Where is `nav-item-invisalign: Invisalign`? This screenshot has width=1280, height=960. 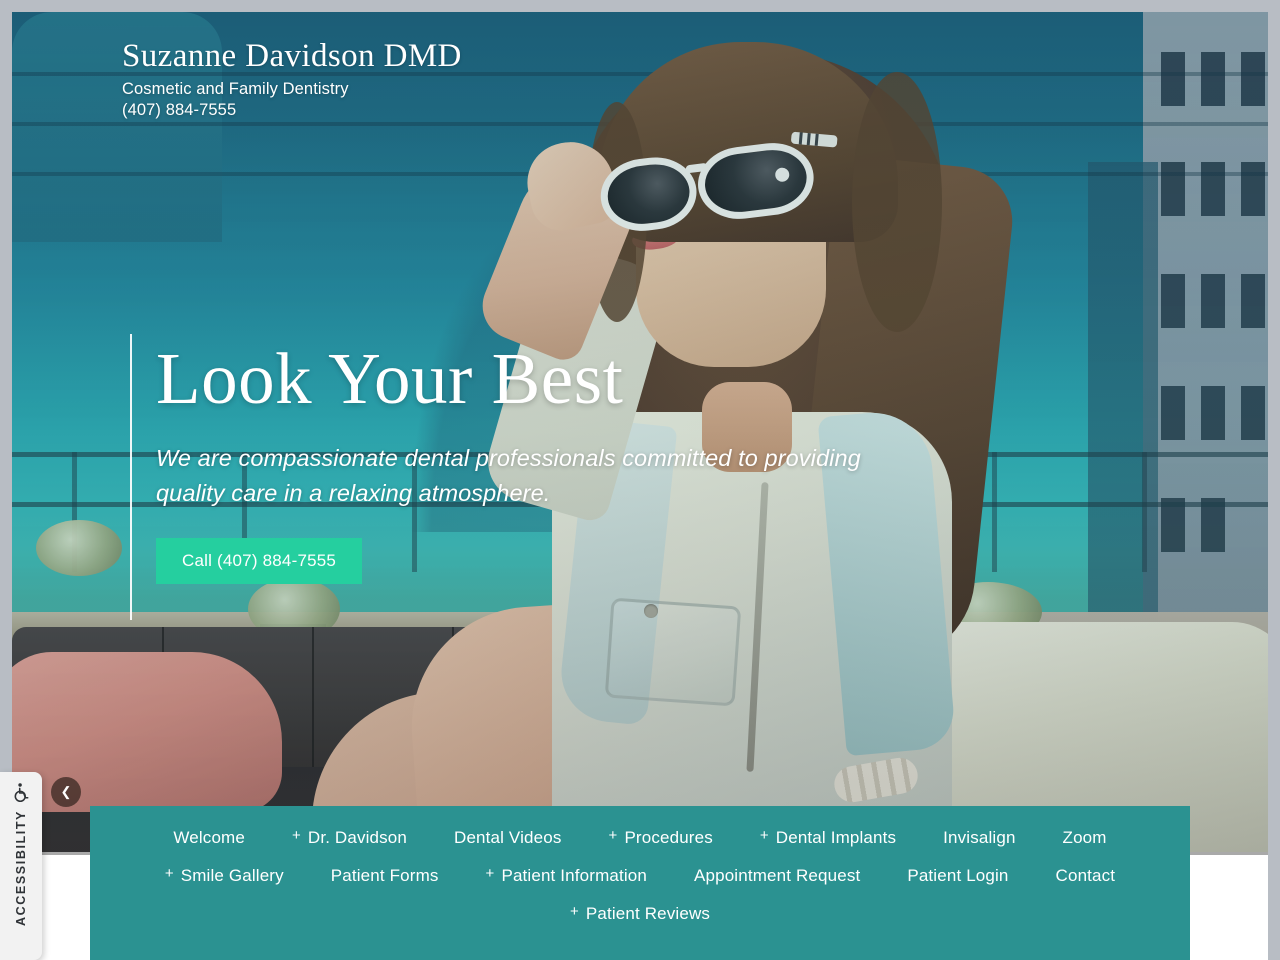
nav-item-invisalign: Invisalign is located at coordinates (979, 837).